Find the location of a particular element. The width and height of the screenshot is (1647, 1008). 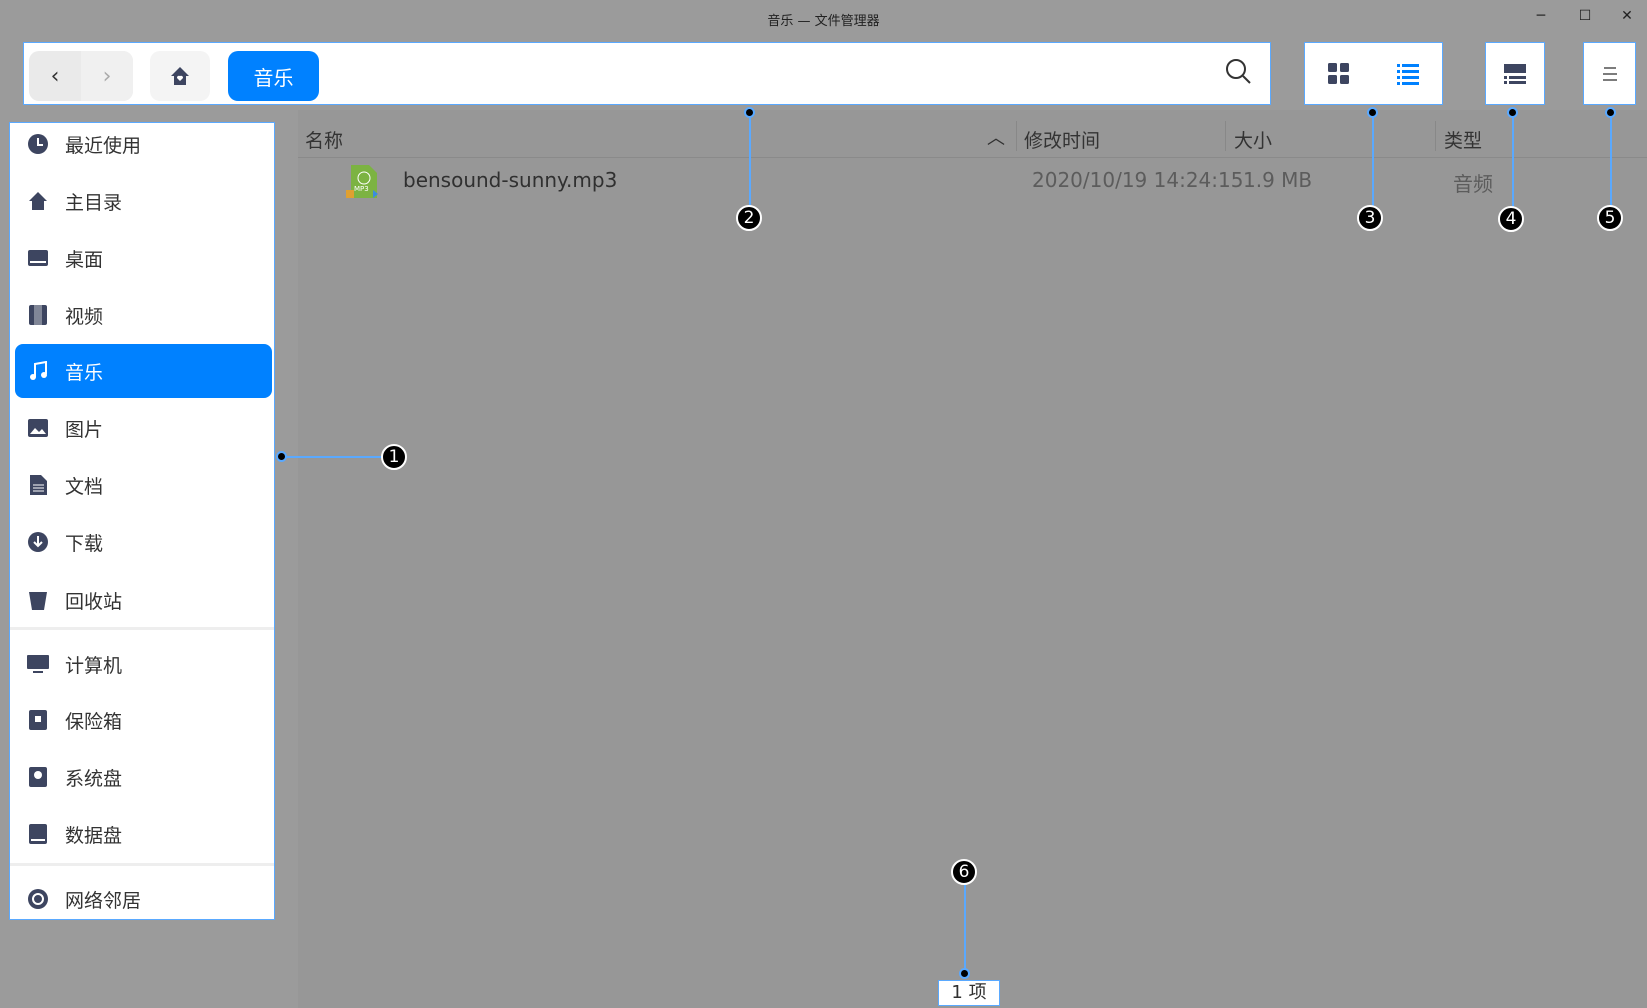

sidebar-item-label: 主目录 is located at coordinates (94, 202).